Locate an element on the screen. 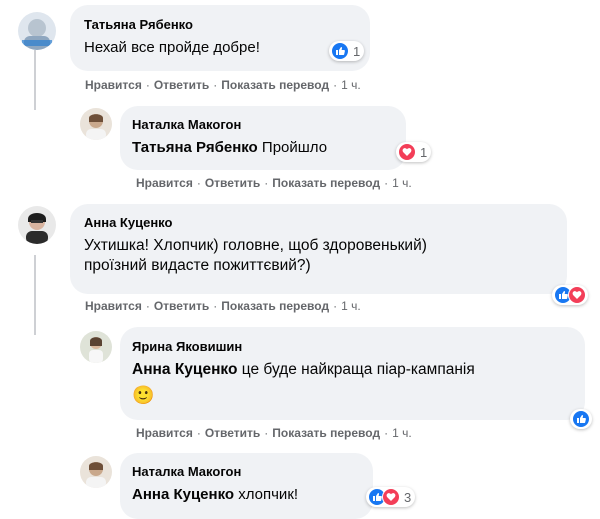  comment-author: Татьяна Рябенко is located at coordinates (221, 25).